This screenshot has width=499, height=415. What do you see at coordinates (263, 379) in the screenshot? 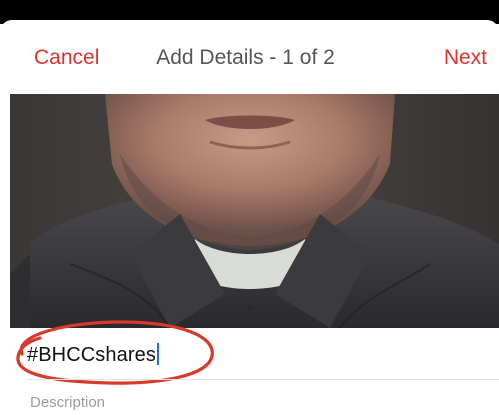
I see `field-divider` at bounding box center [263, 379].